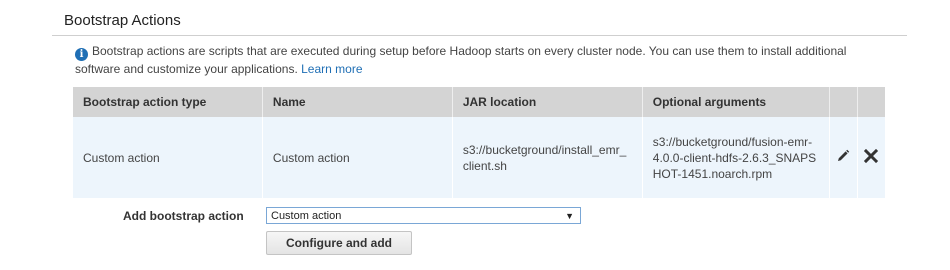 The width and height of the screenshot is (950, 270). I want to click on column-header-optional-arguments: Optional arguments, so click(736, 102).